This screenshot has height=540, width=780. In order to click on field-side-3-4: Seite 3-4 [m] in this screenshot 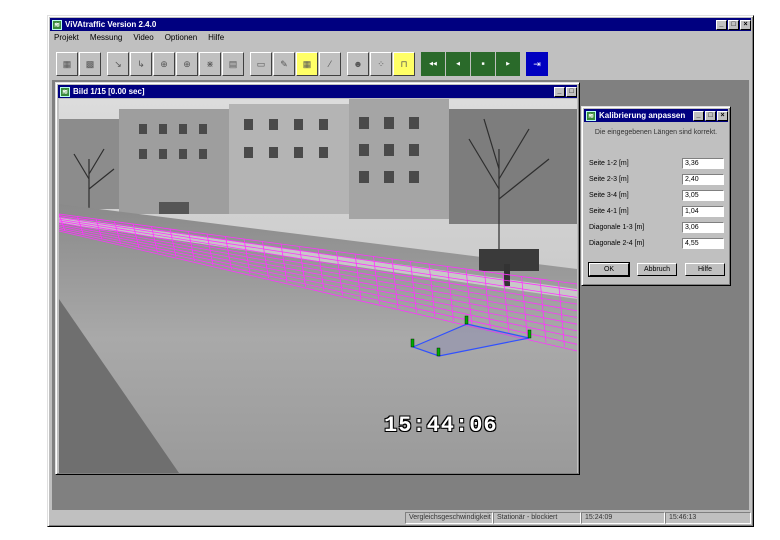, I will do `click(656, 195)`.